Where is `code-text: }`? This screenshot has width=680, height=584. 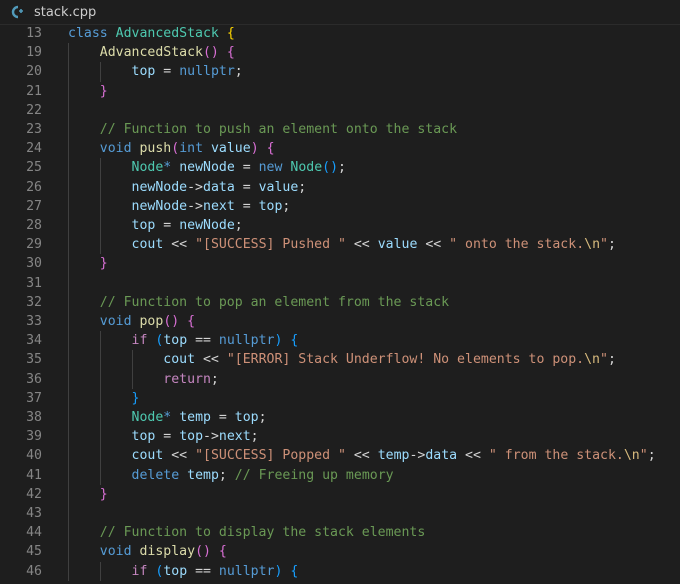
code-text: } is located at coordinates (88, 263).